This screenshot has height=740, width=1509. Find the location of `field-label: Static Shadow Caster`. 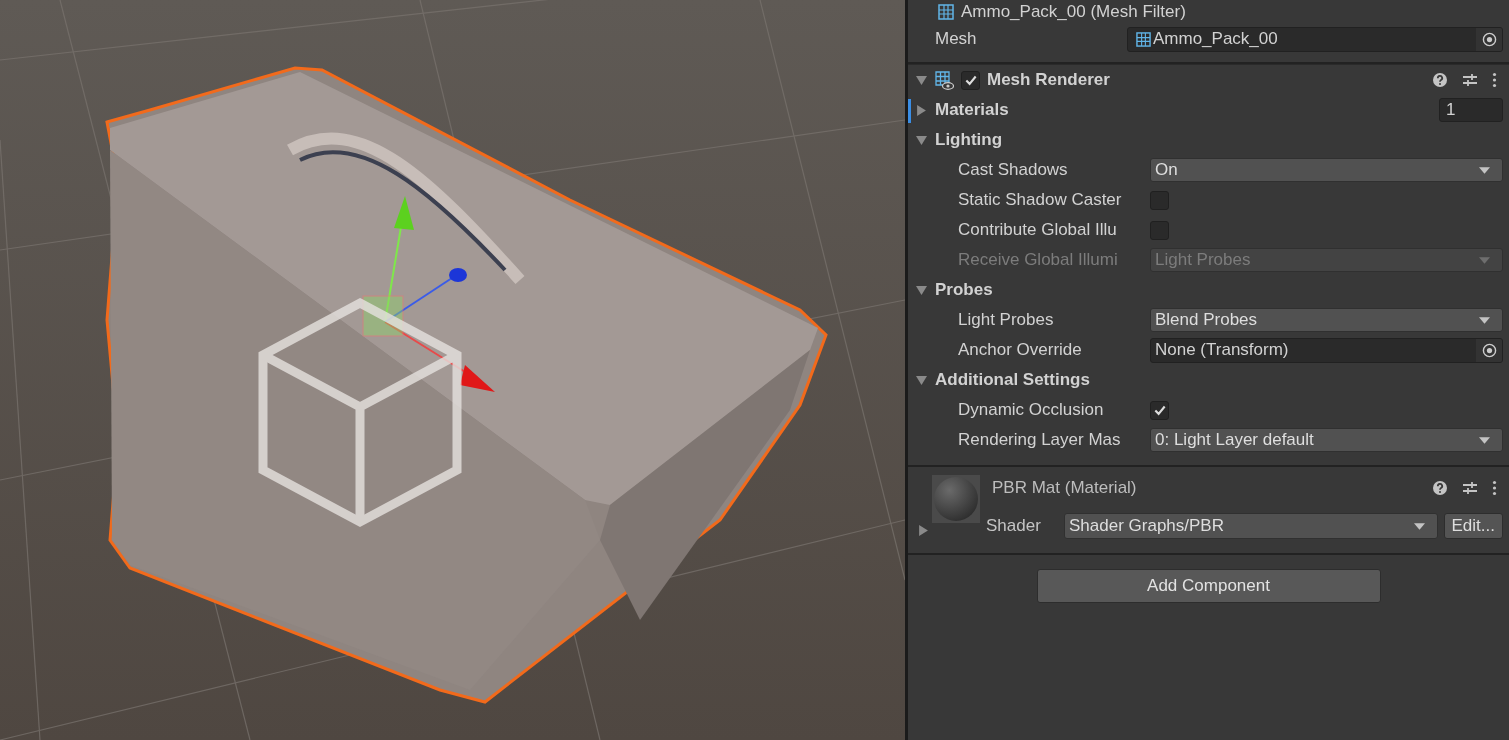

field-label: Static Shadow Caster is located at coordinates (1040, 200).